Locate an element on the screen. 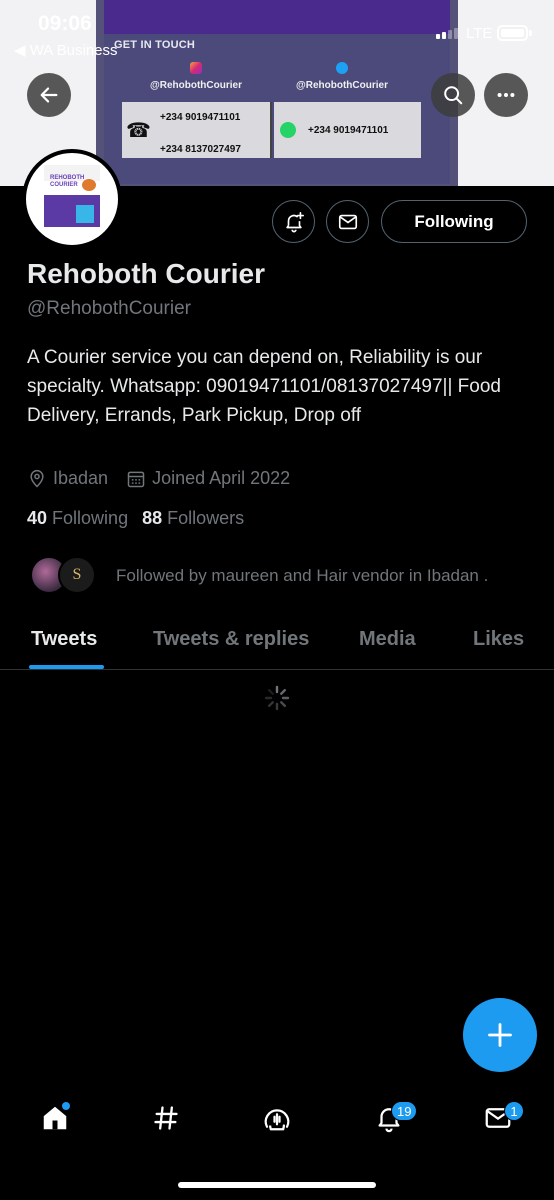 Image resolution: width=554 pixels, height=1200 pixels. profile-tabs: Tweets Tweets & replies Media Likes is located at coordinates (277, 645).